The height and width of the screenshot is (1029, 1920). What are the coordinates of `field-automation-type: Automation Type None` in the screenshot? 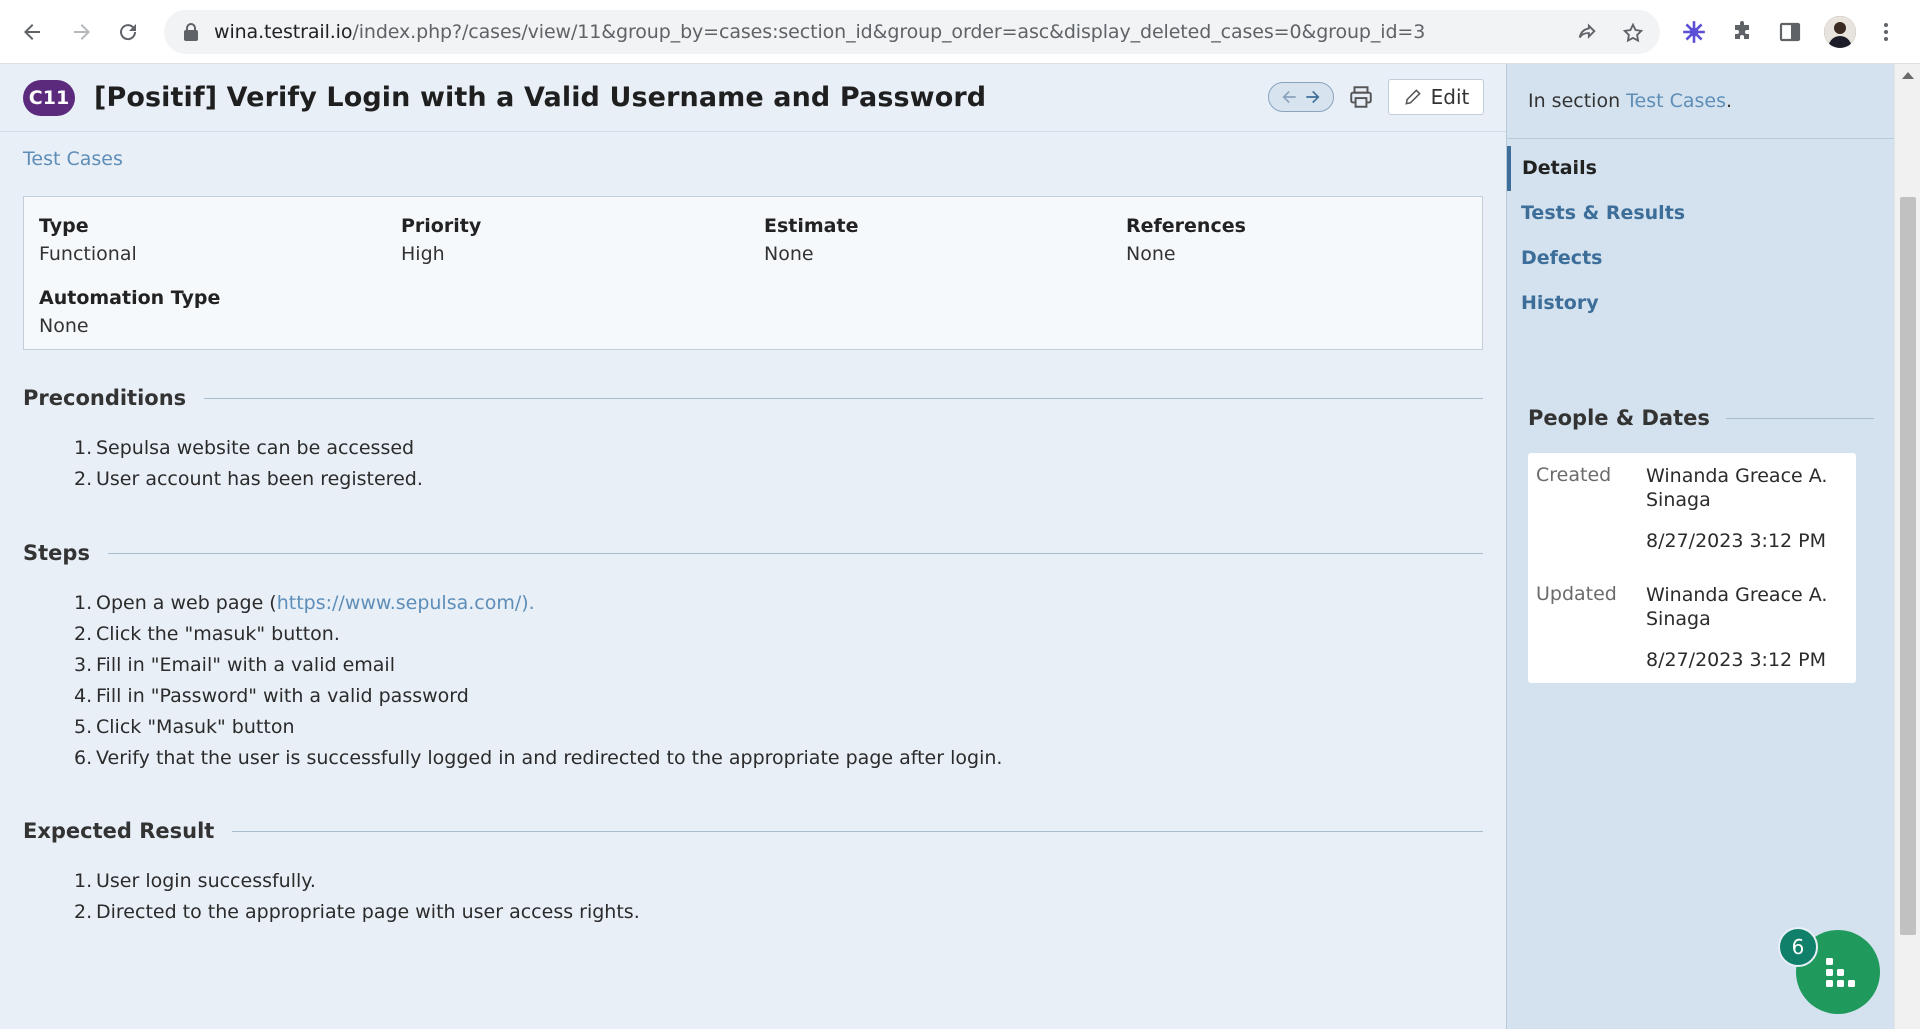 It's located at (129, 312).